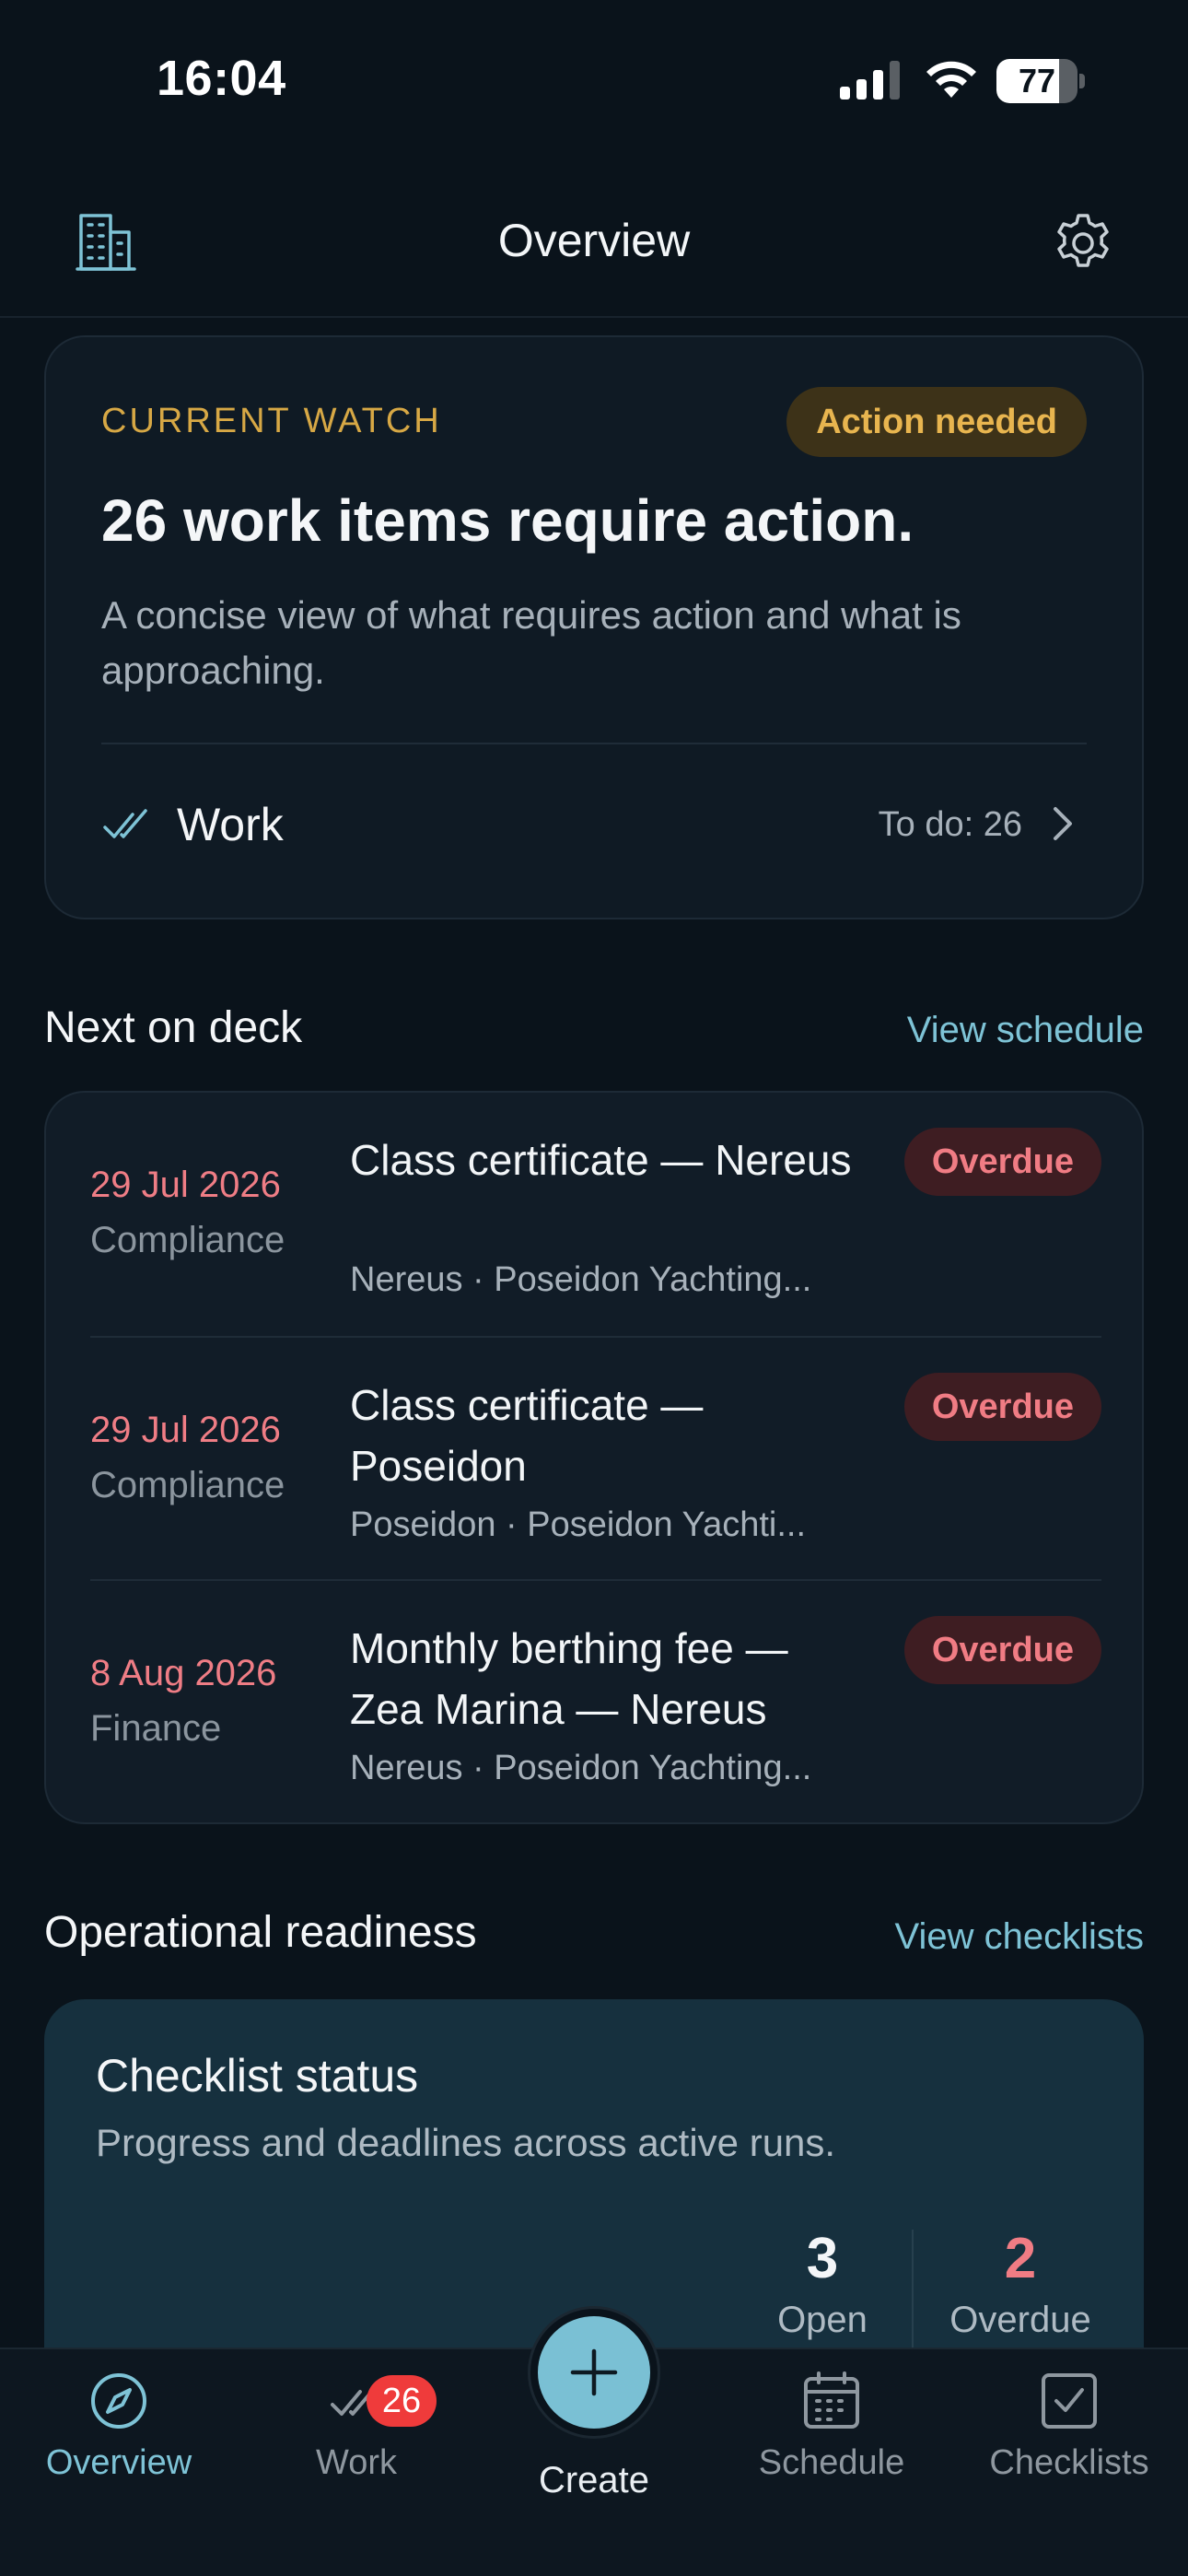  I want to click on schedule-date: 8 Aug 2026, so click(183, 1673).